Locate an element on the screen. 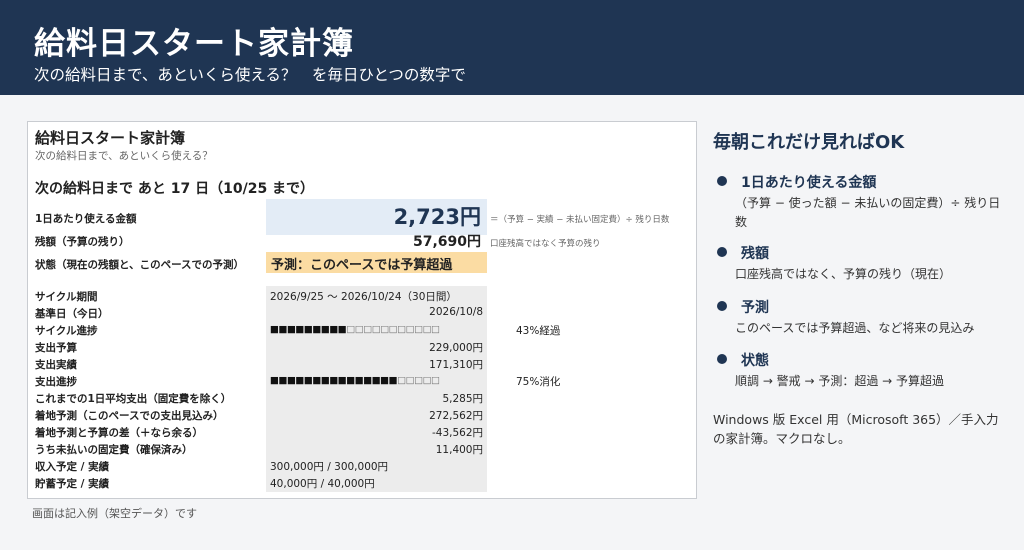  base-date-value: 2026/10/8 is located at coordinates (456, 312).